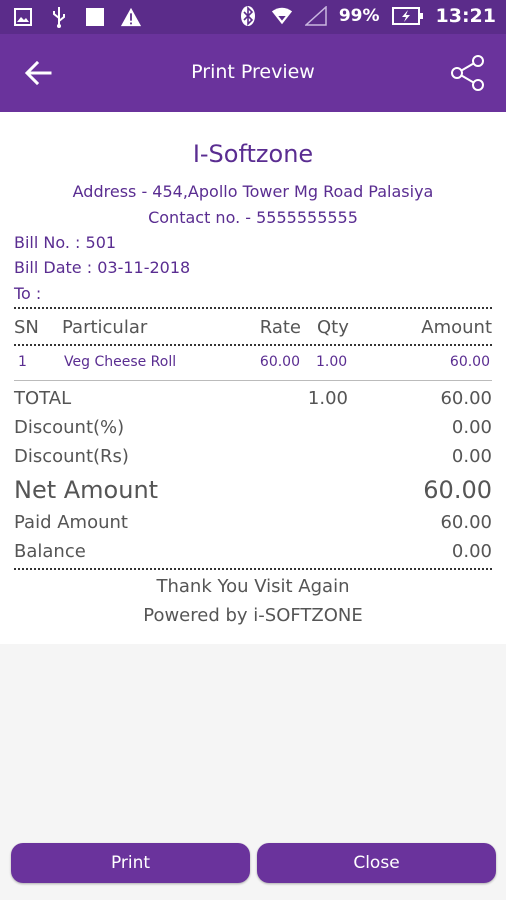 The image size is (506, 900). What do you see at coordinates (23, 17) in the screenshot?
I see `image-icon` at bounding box center [23, 17].